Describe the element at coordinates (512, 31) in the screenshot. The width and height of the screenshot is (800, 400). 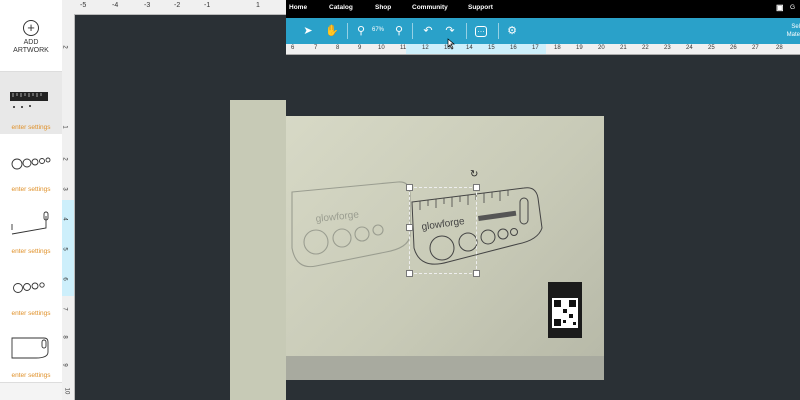
I see `gear-icon: ⚙` at that location.